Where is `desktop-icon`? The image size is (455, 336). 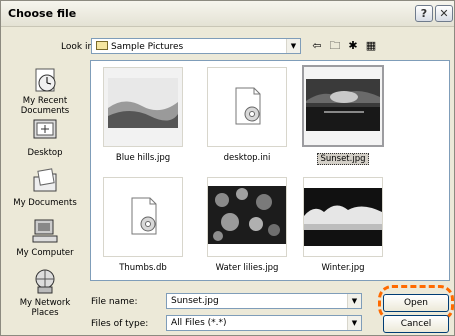
desktop-icon is located at coordinates (45, 129).